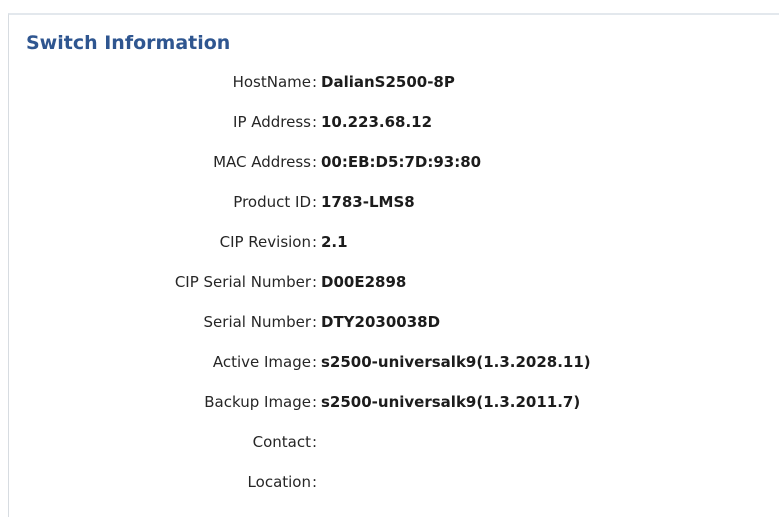 The image size is (779, 517). What do you see at coordinates (315, 282) in the screenshot?
I see `cip-serial-number-colon: :` at bounding box center [315, 282].